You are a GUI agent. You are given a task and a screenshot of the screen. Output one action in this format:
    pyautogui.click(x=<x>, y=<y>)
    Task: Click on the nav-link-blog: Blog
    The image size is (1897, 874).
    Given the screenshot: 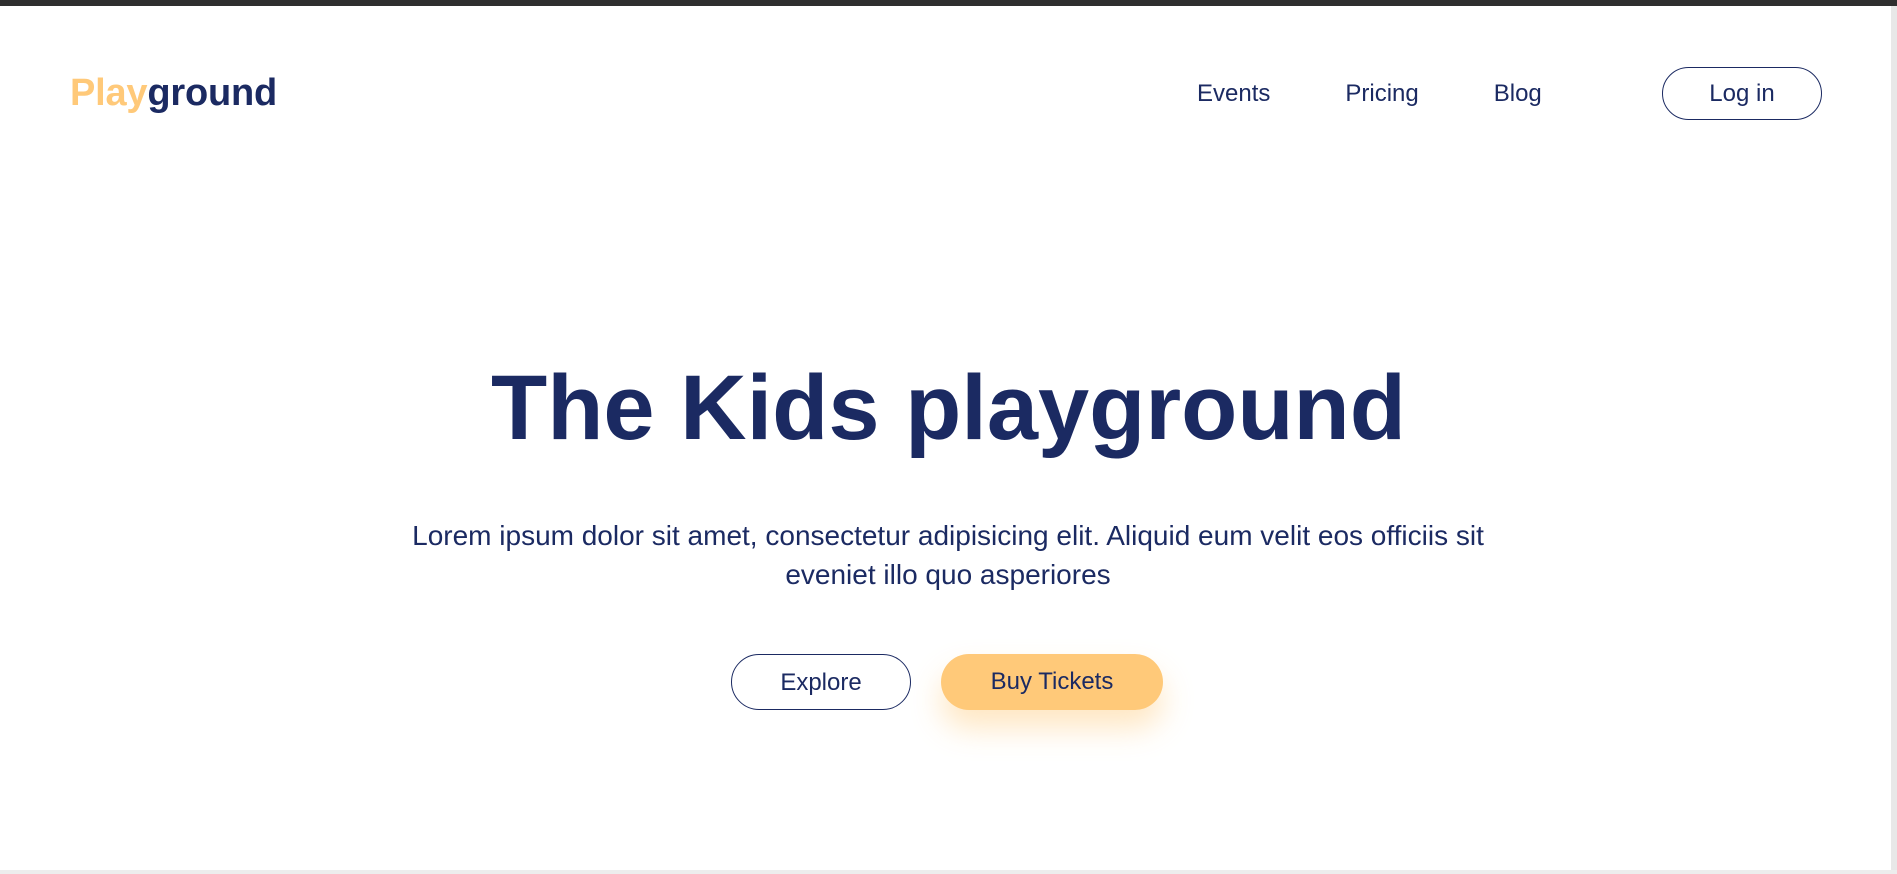 What is the action you would take?
    pyautogui.click(x=1518, y=94)
    